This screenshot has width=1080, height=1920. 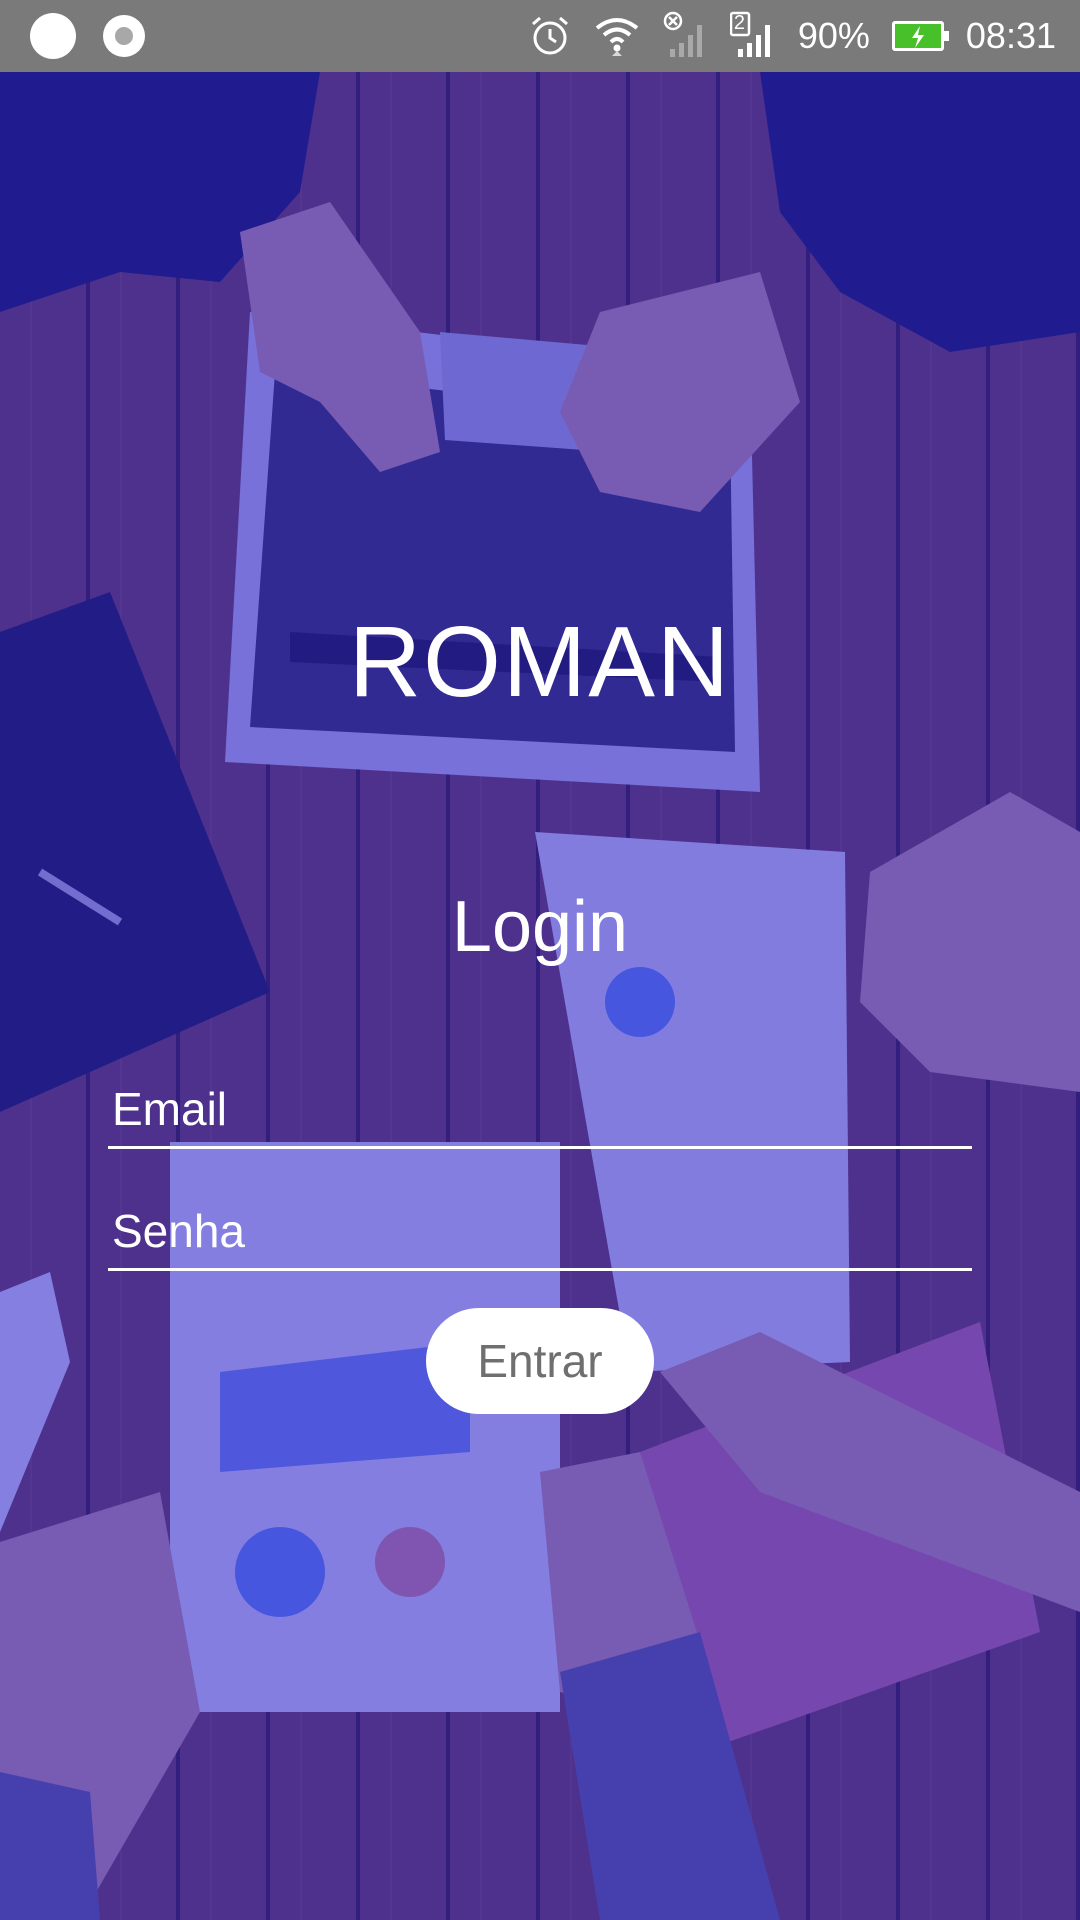 What do you see at coordinates (833, 35) in the screenshot?
I see `battery-percent: 90%` at bounding box center [833, 35].